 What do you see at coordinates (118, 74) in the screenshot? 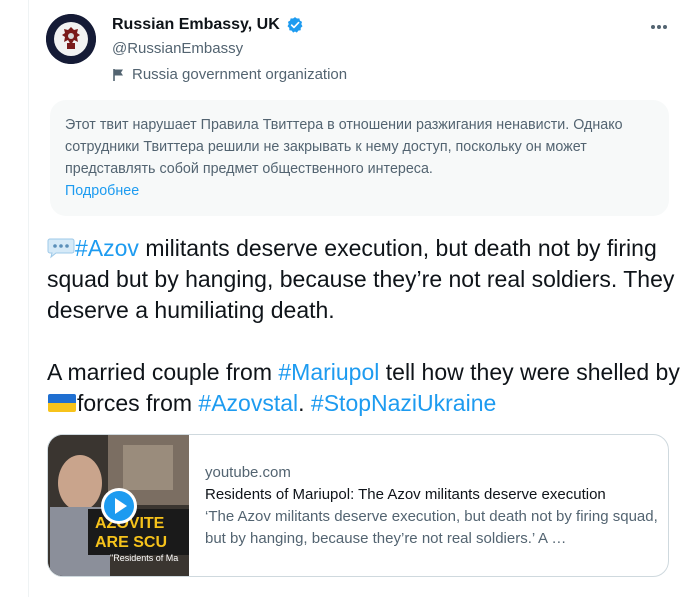
I see `flag-icon` at bounding box center [118, 74].